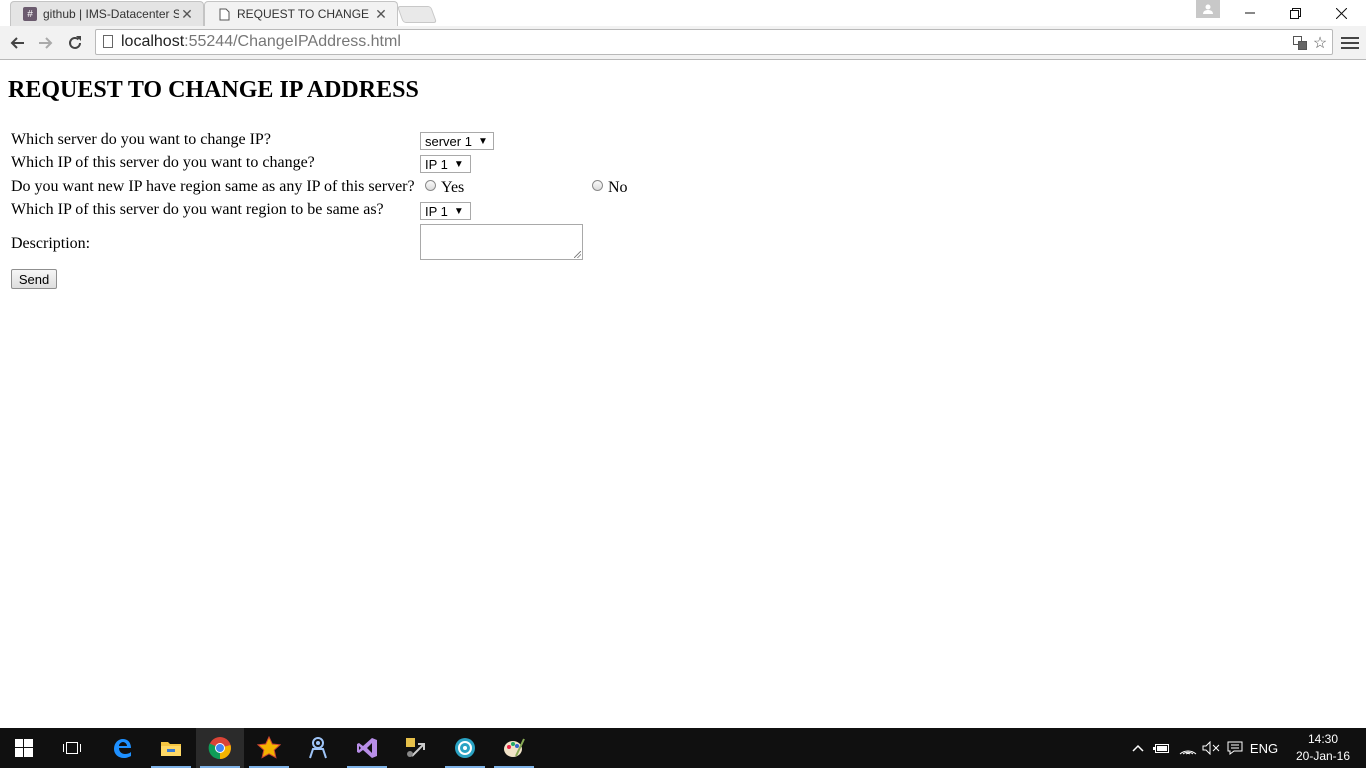  I want to click on battery-icon, so click(1162, 748).